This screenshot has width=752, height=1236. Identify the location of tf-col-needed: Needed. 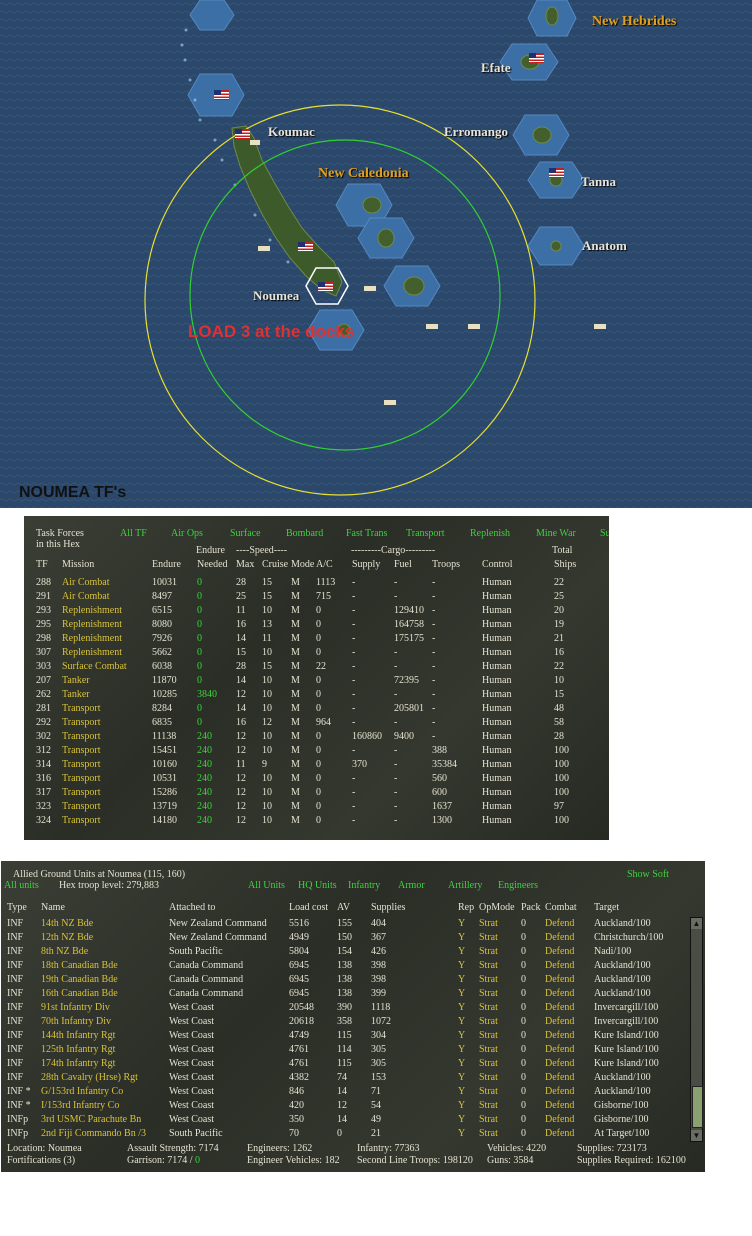
(212, 564).